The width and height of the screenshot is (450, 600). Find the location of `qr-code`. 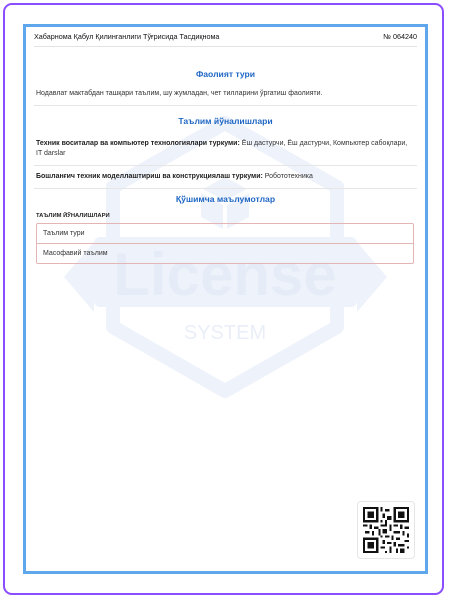

qr-code is located at coordinates (386, 530).